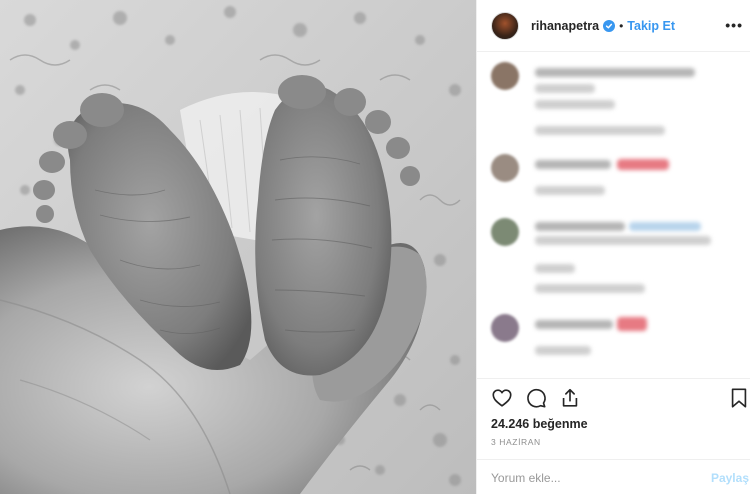 Image resolution: width=750 pixels, height=494 pixels. What do you see at coordinates (613, 436) in the screenshot?
I see `post-actions-section: 24.246 beğenme 3 HAZİRAN Paylaş` at bounding box center [613, 436].